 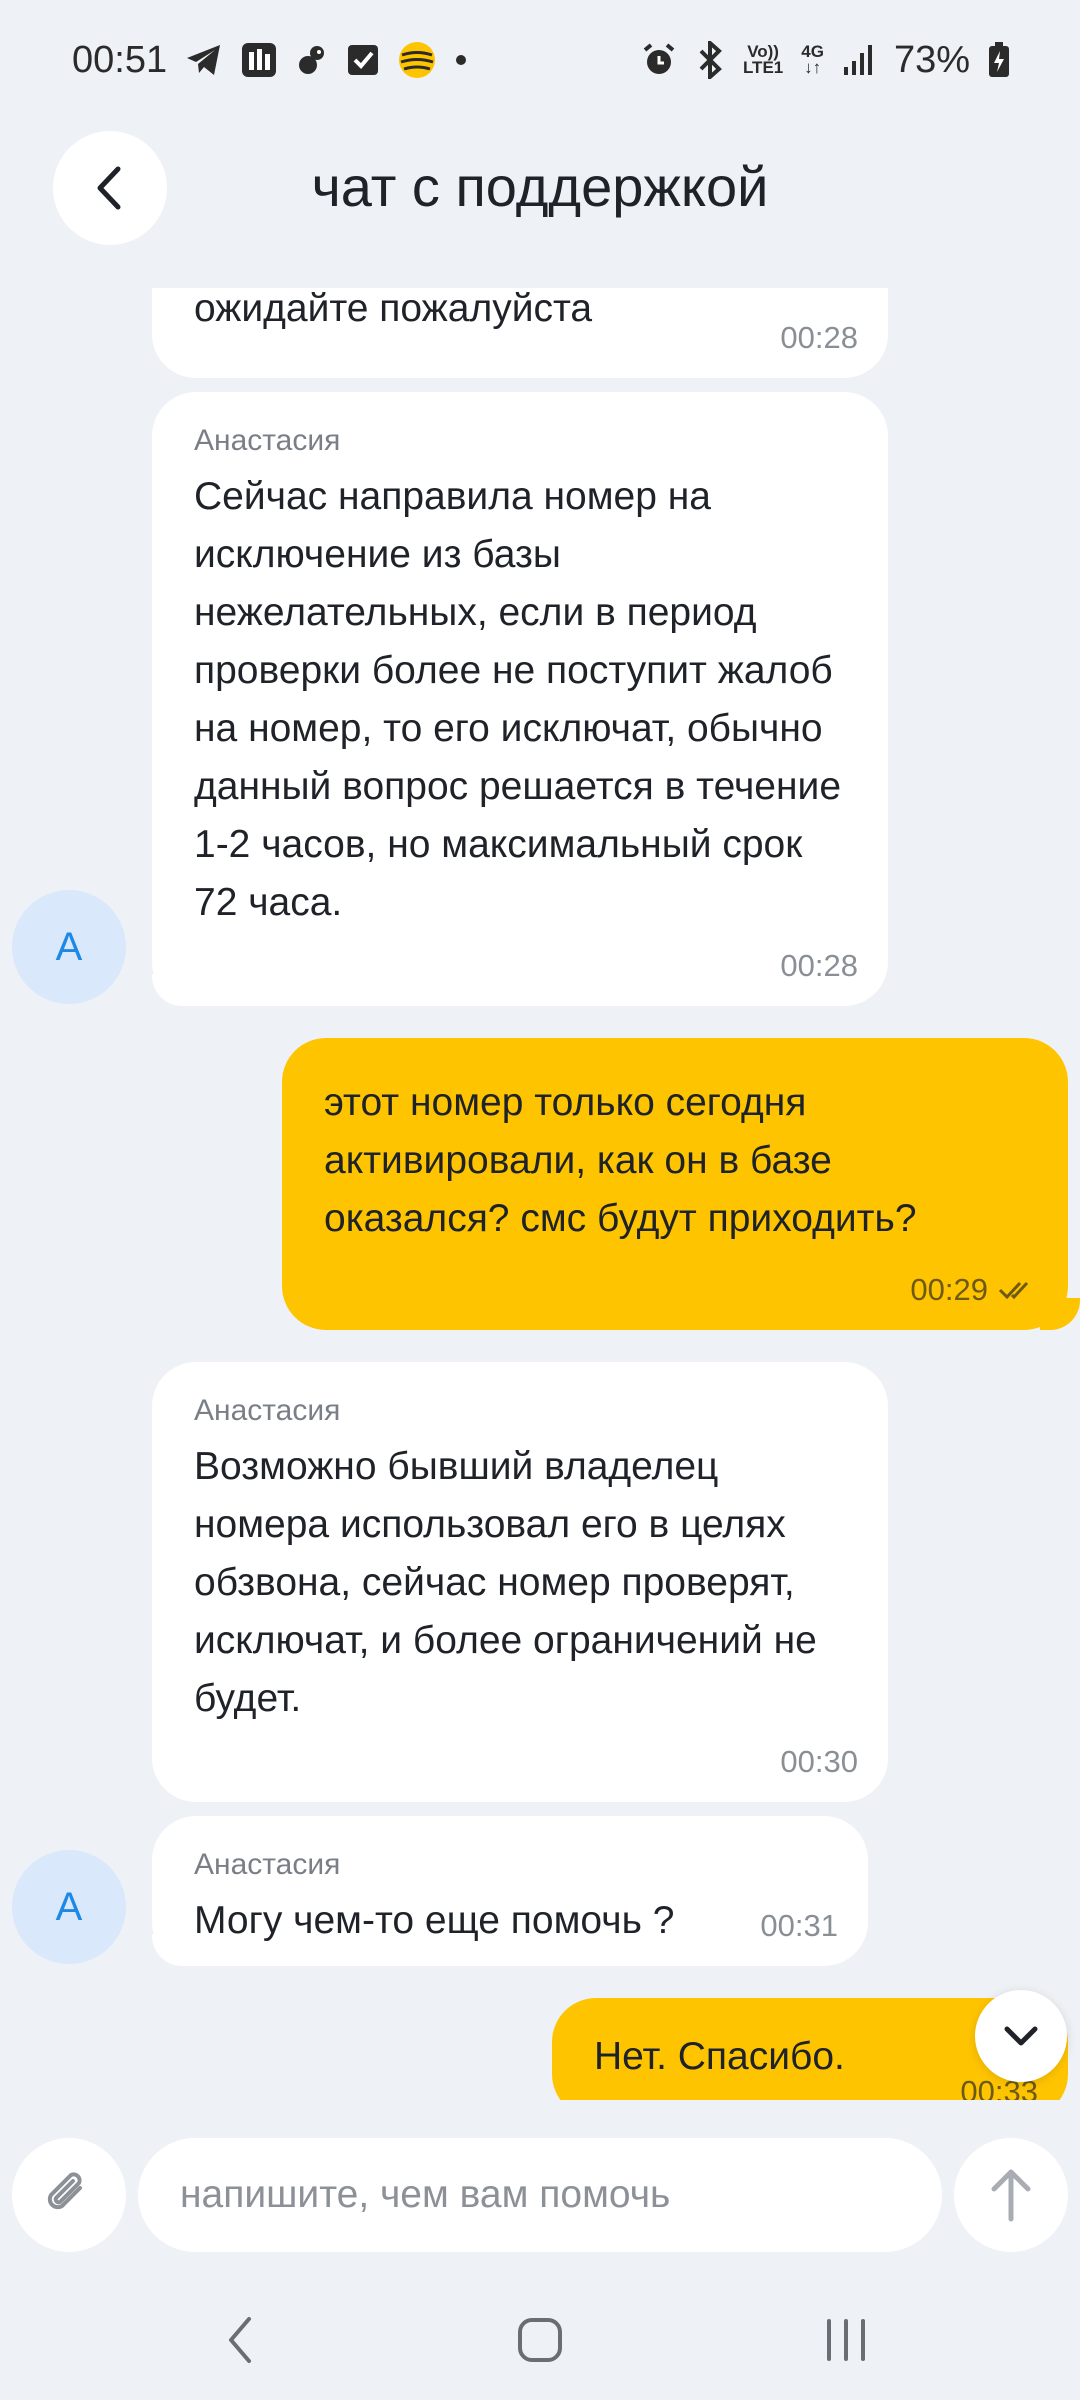 I want to click on nav-home-icon, so click(x=540, y=2340).